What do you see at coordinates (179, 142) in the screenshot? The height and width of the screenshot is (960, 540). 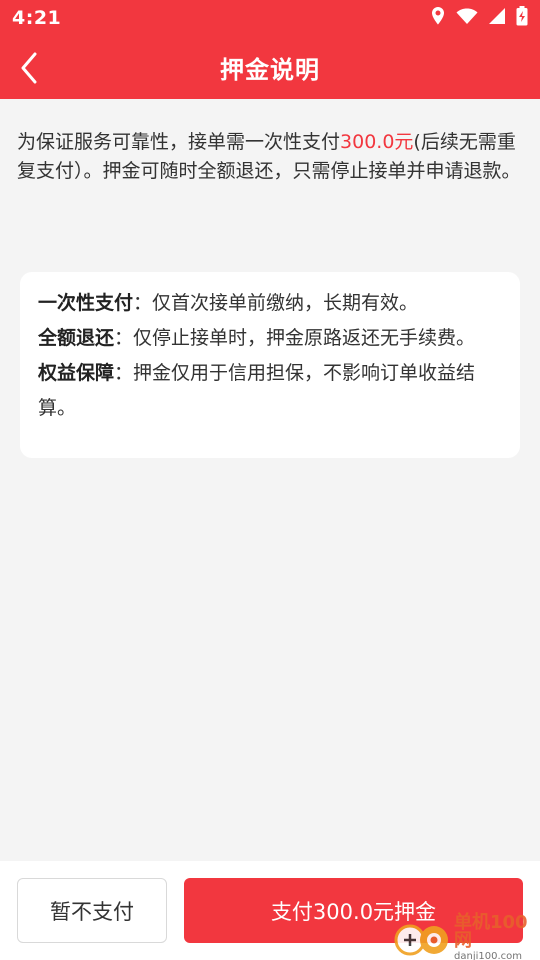 I see `intro-text-before: 为保证服务可靠性，接单需一次性支付` at bounding box center [179, 142].